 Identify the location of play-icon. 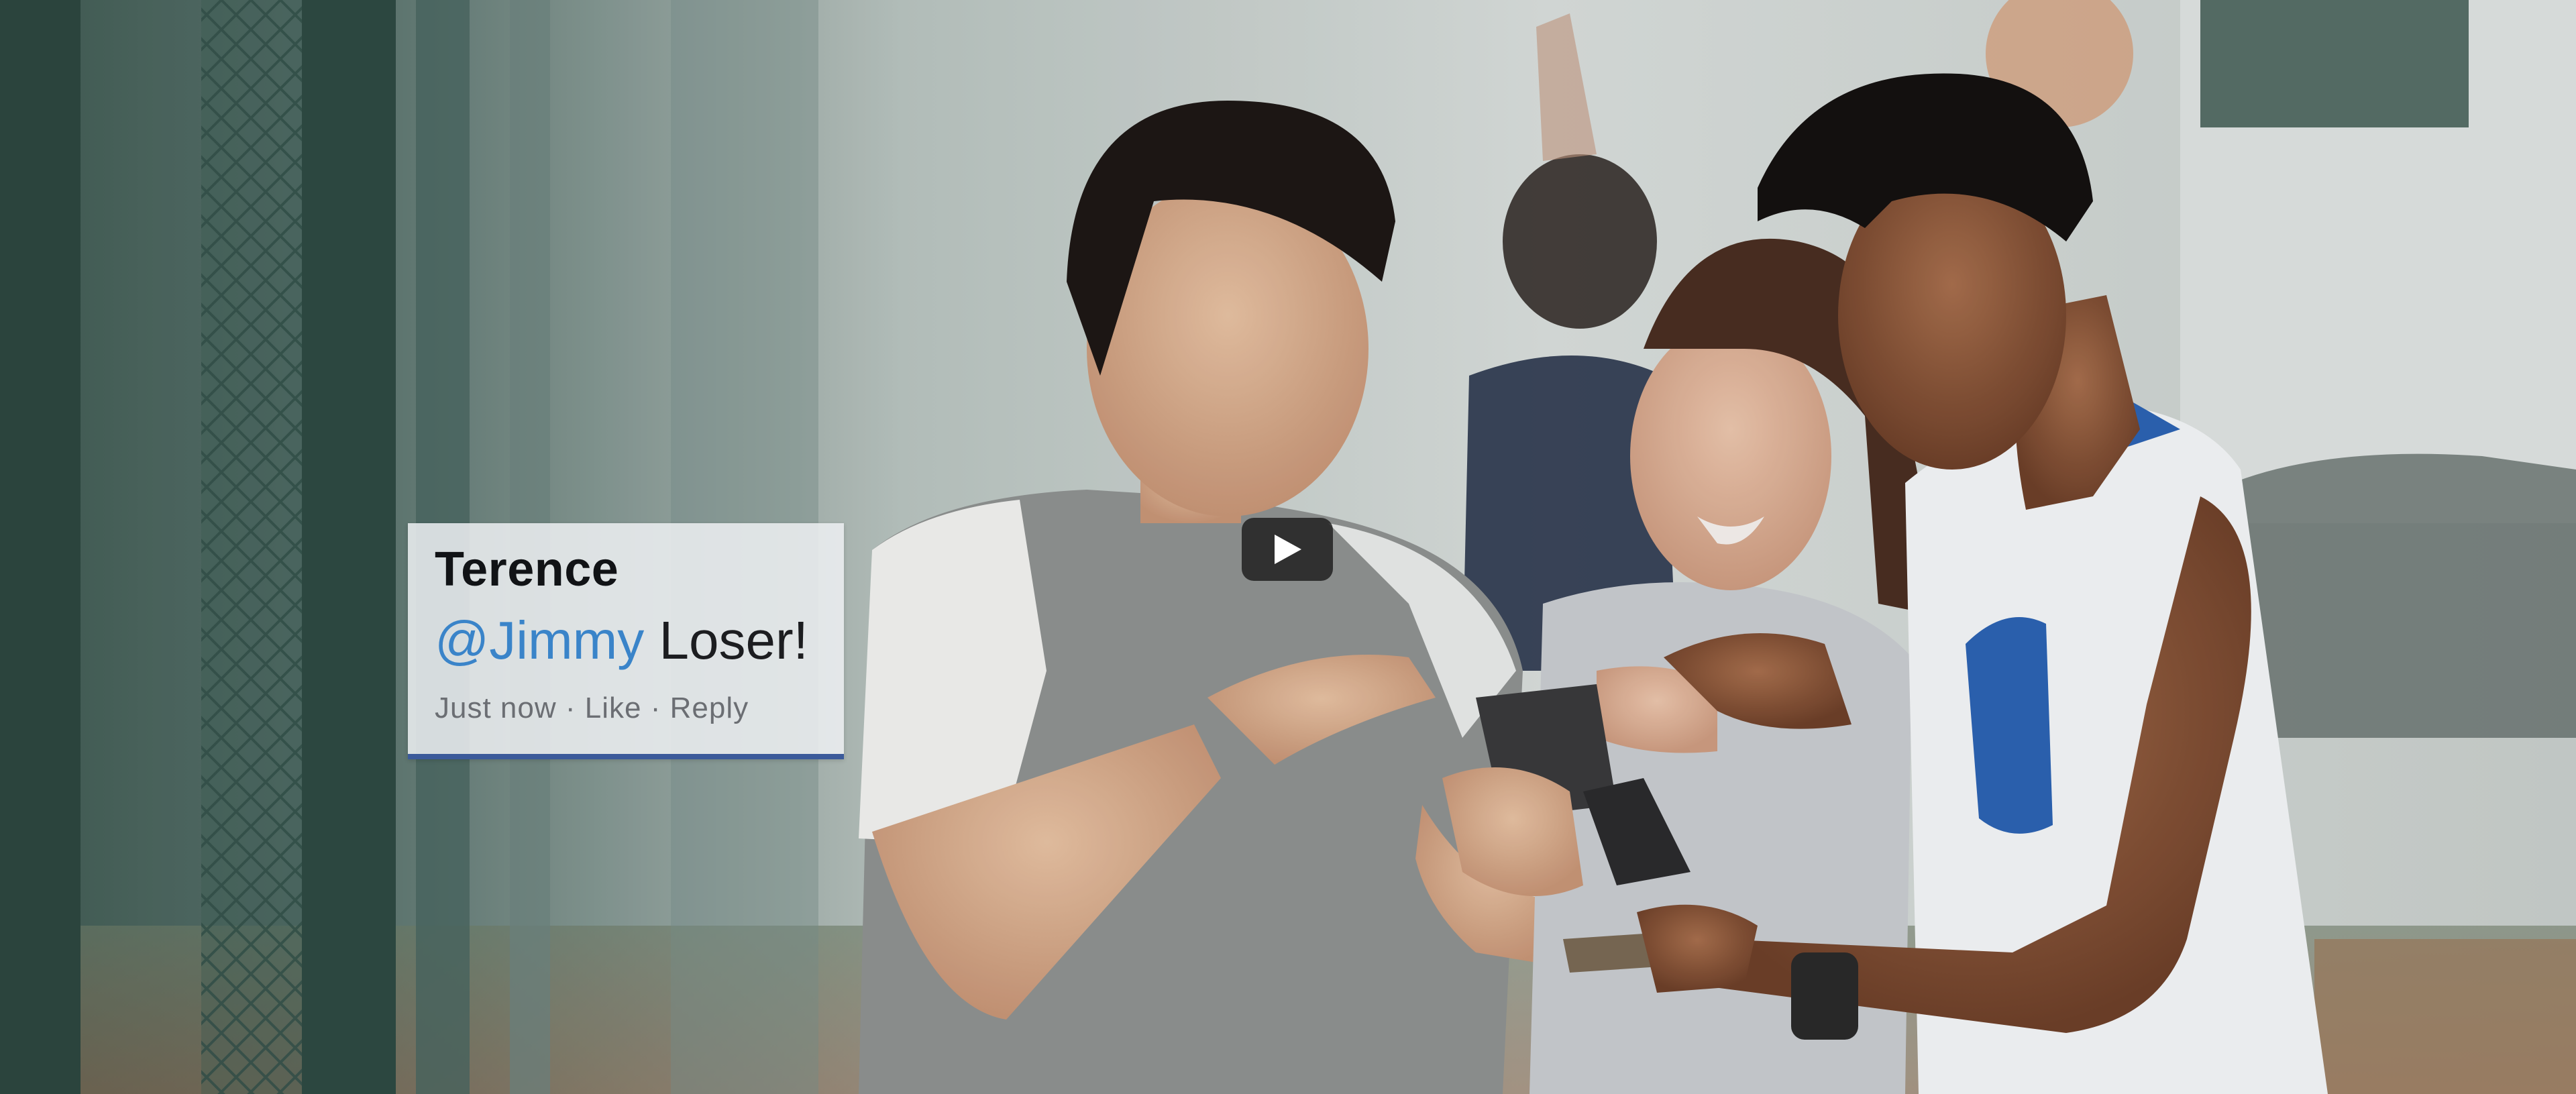
(1288, 549).